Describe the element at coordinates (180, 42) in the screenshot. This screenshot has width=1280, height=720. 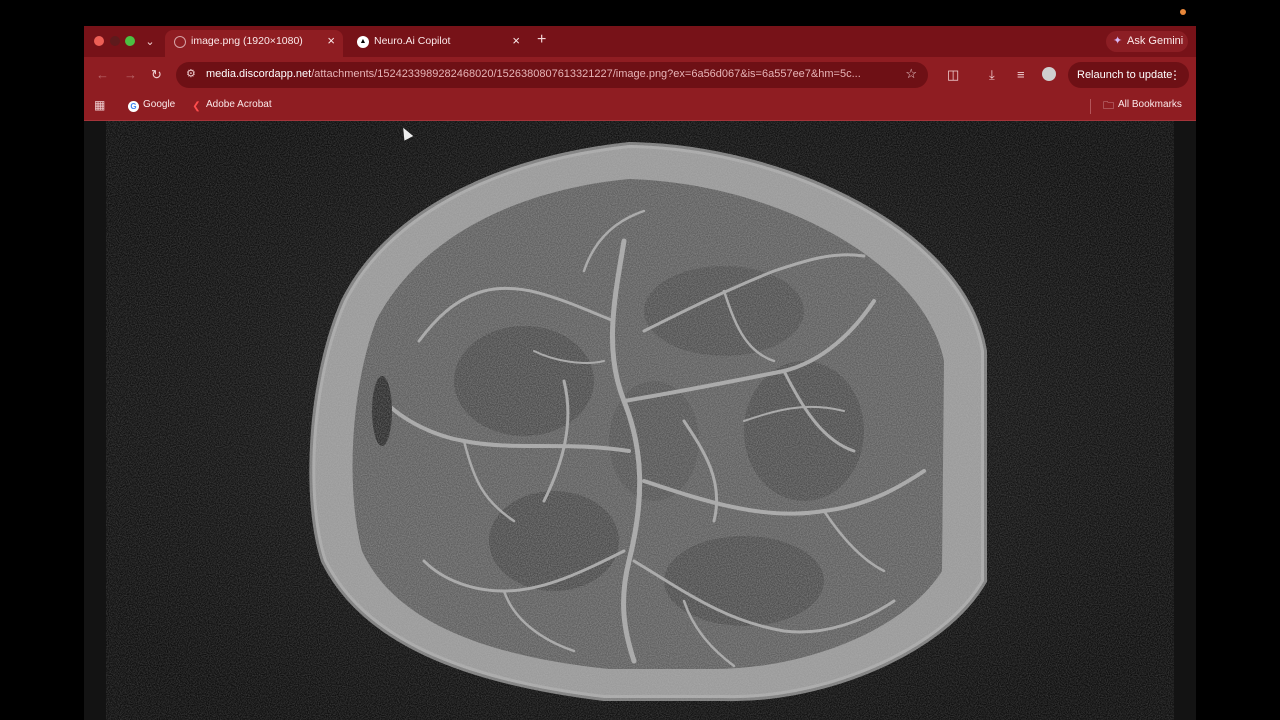
I see `globe-icon` at that location.